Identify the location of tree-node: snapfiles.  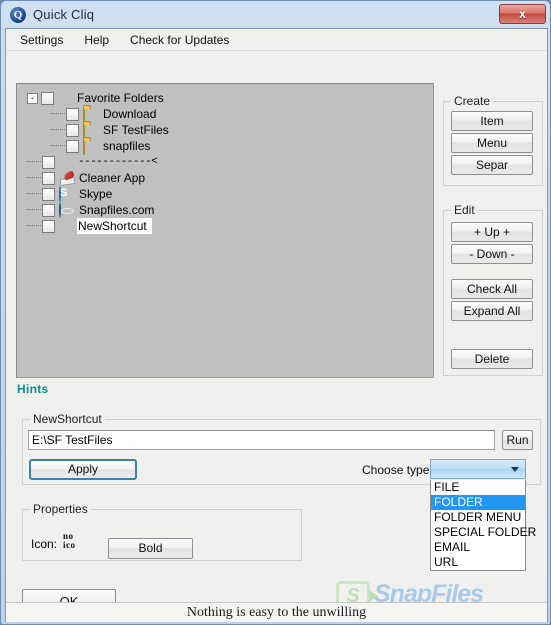
(225, 146).